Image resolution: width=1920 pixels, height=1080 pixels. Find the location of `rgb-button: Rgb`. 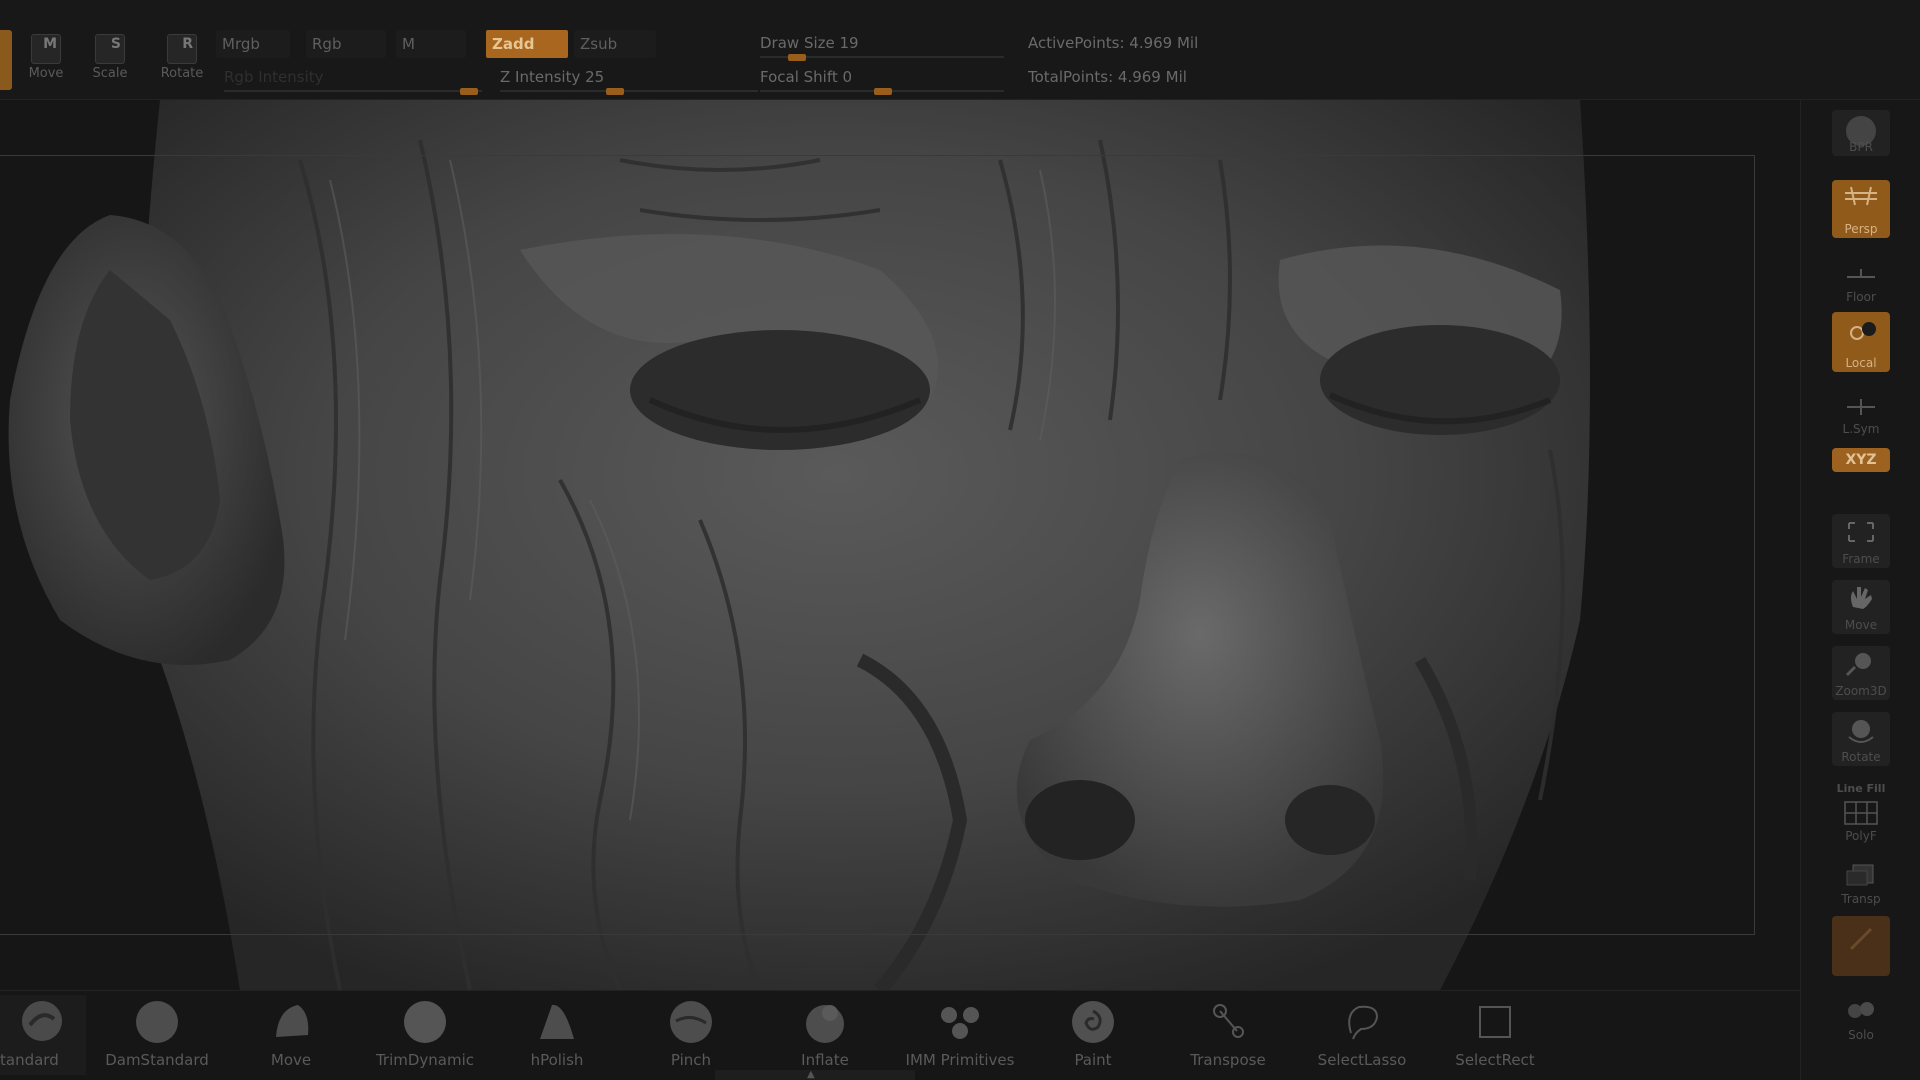

rgb-button: Rgb is located at coordinates (346, 44).